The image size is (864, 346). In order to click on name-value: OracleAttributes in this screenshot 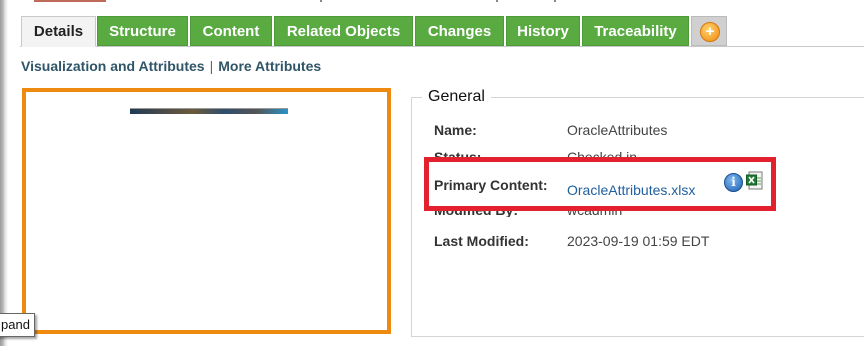, I will do `click(617, 130)`.